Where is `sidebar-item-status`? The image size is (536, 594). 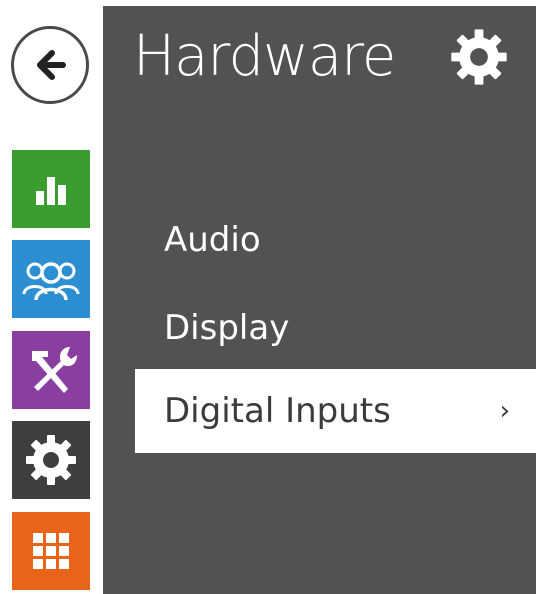 sidebar-item-status is located at coordinates (51, 189).